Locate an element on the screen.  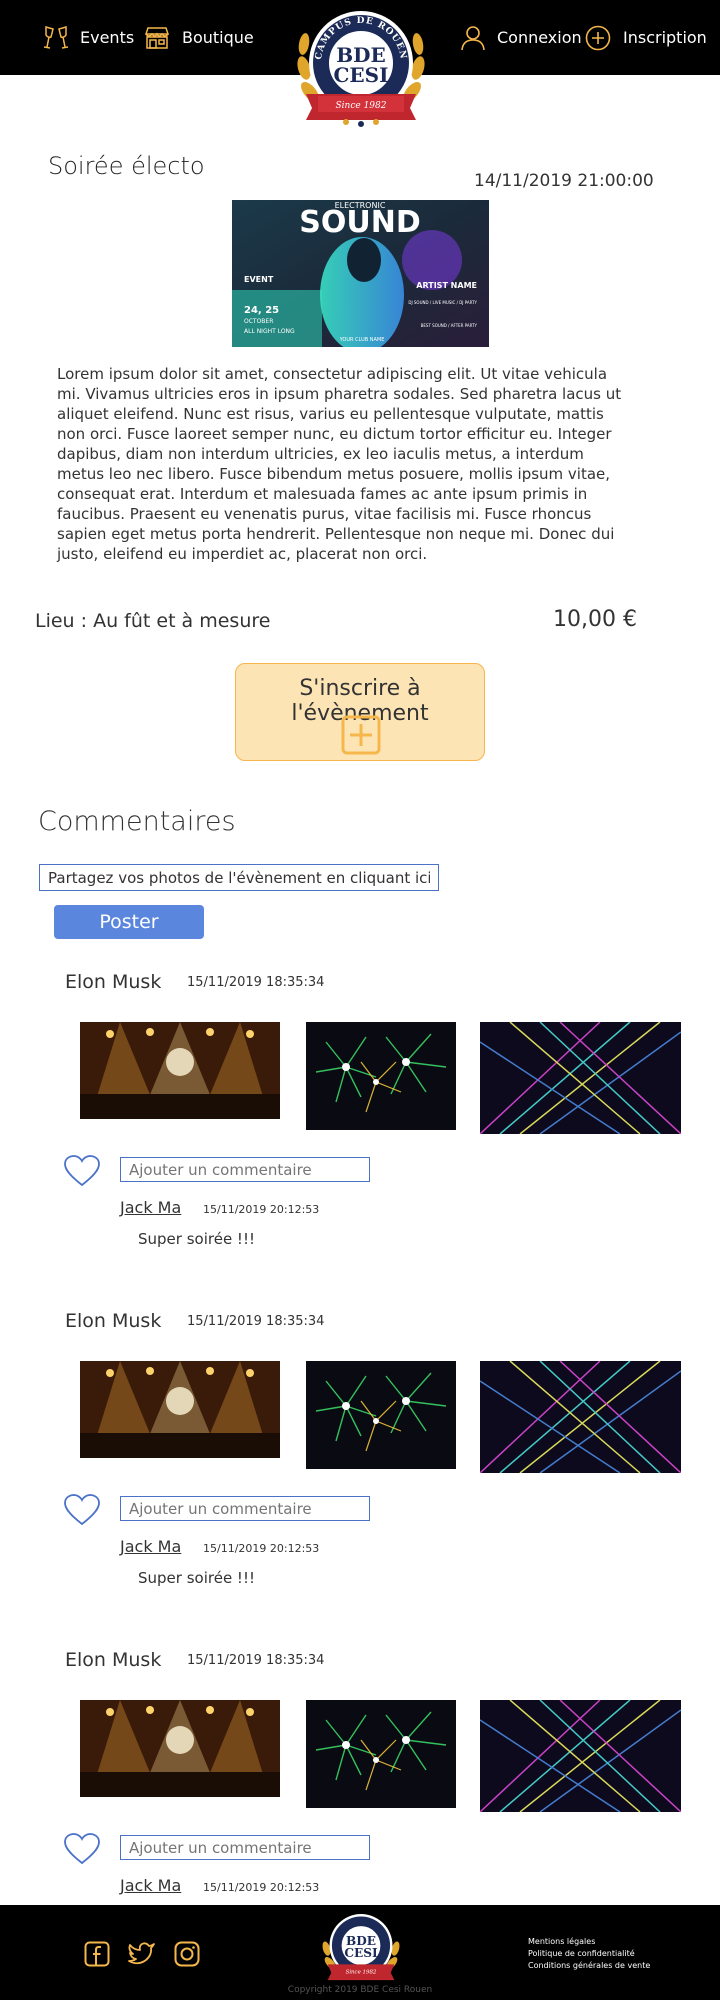
privacy-policy-link: Politique de confidentialité is located at coordinates (589, 1954).